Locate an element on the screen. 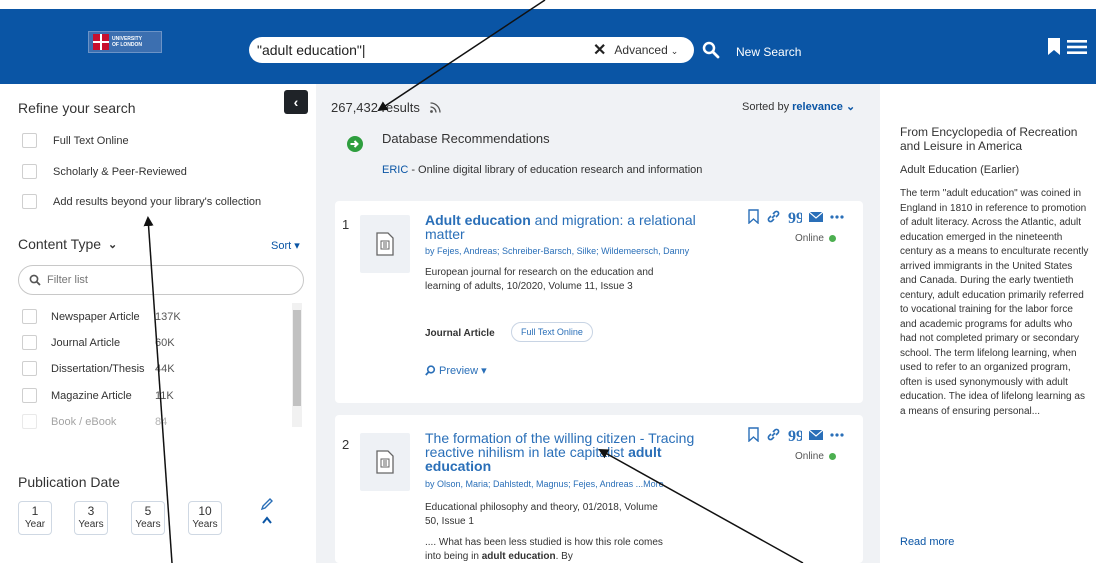 This screenshot has height=563, width=1096. search-box: ✕ Advanced⌄ is located at coordinates (471, 50).